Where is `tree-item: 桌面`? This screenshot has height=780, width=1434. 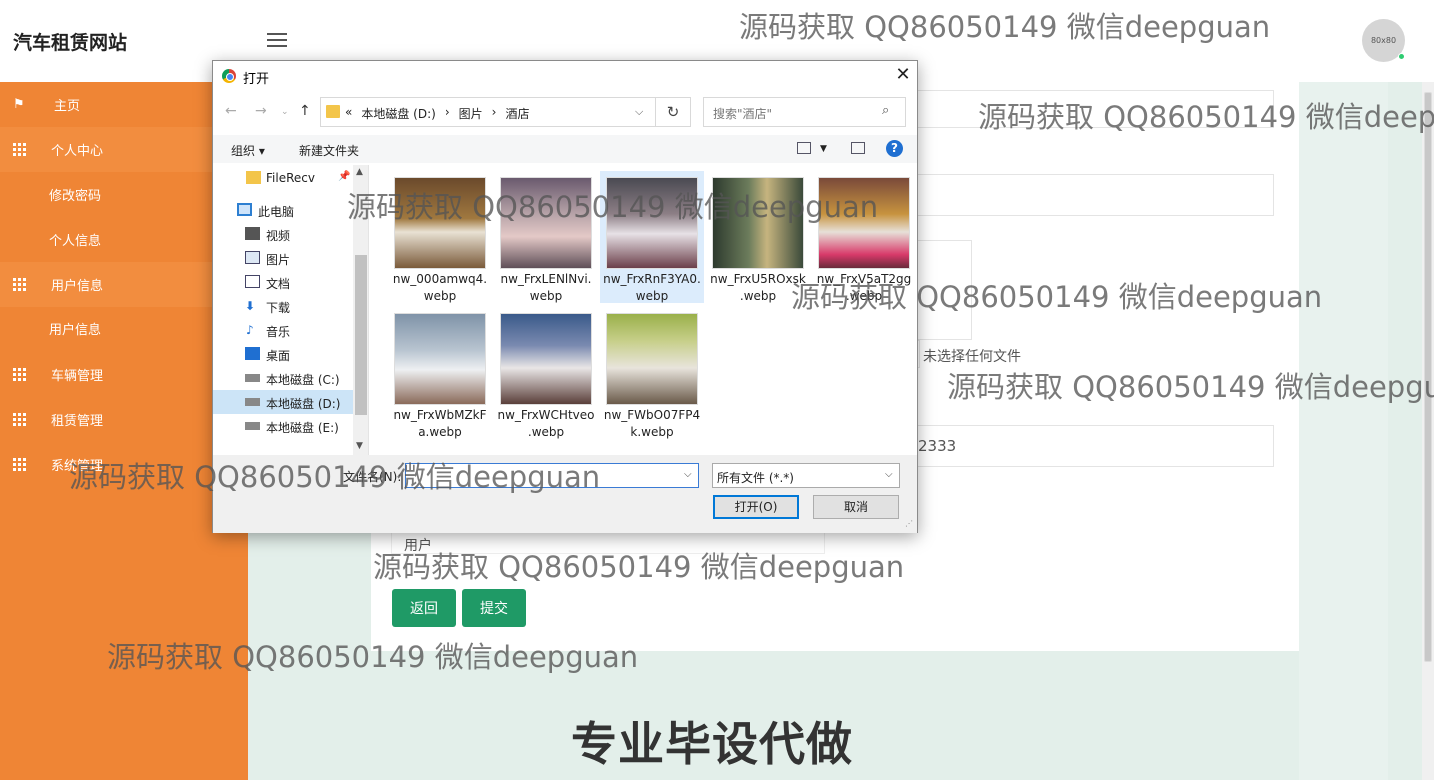
tree-item: 桌面 is located at coordinates (283, 354).